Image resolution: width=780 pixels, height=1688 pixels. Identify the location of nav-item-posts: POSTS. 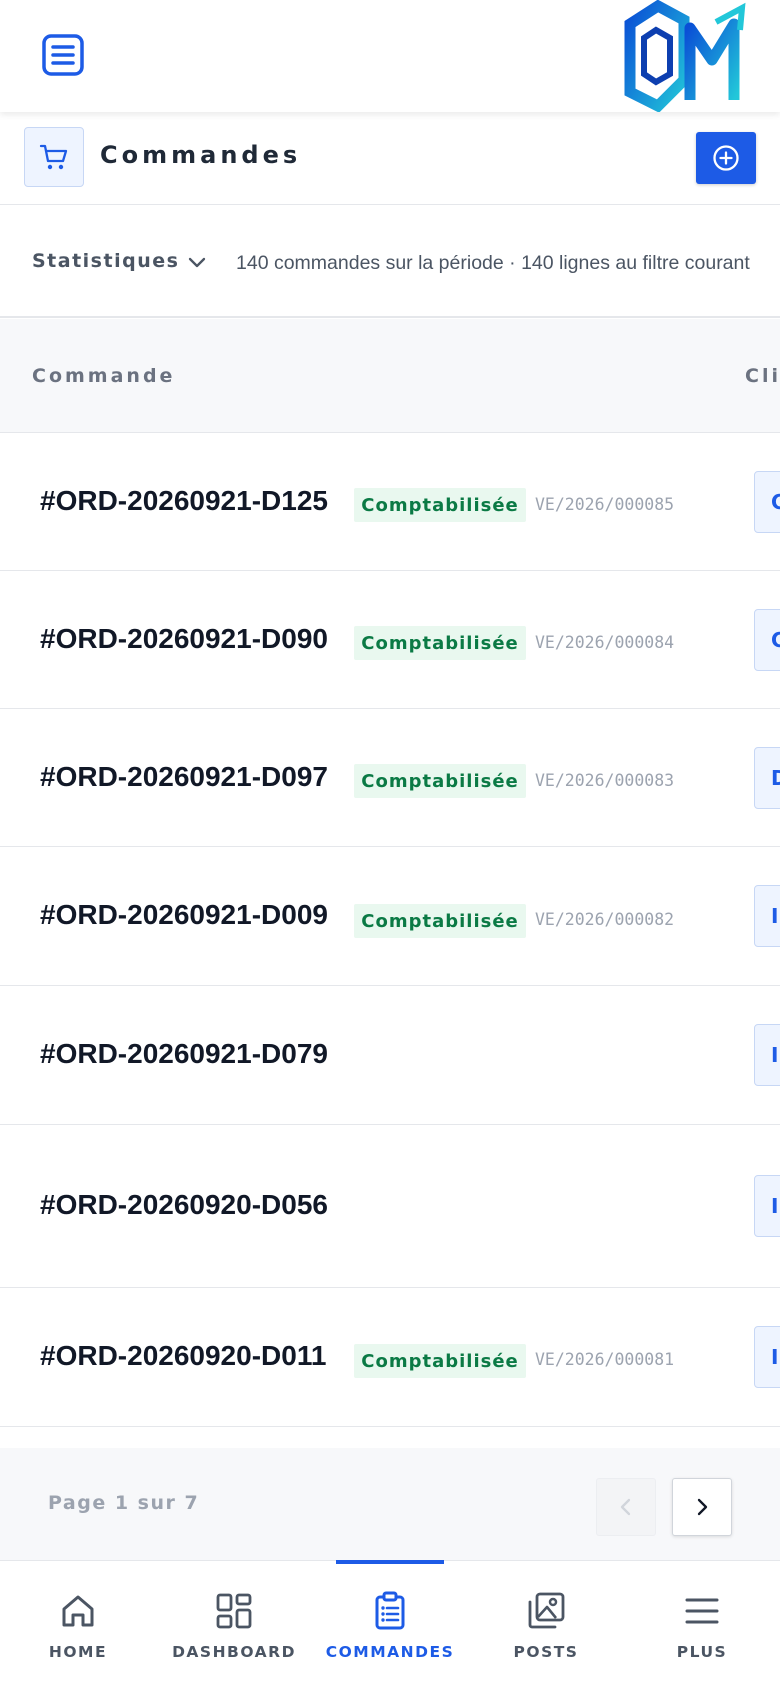
(546, 1624).